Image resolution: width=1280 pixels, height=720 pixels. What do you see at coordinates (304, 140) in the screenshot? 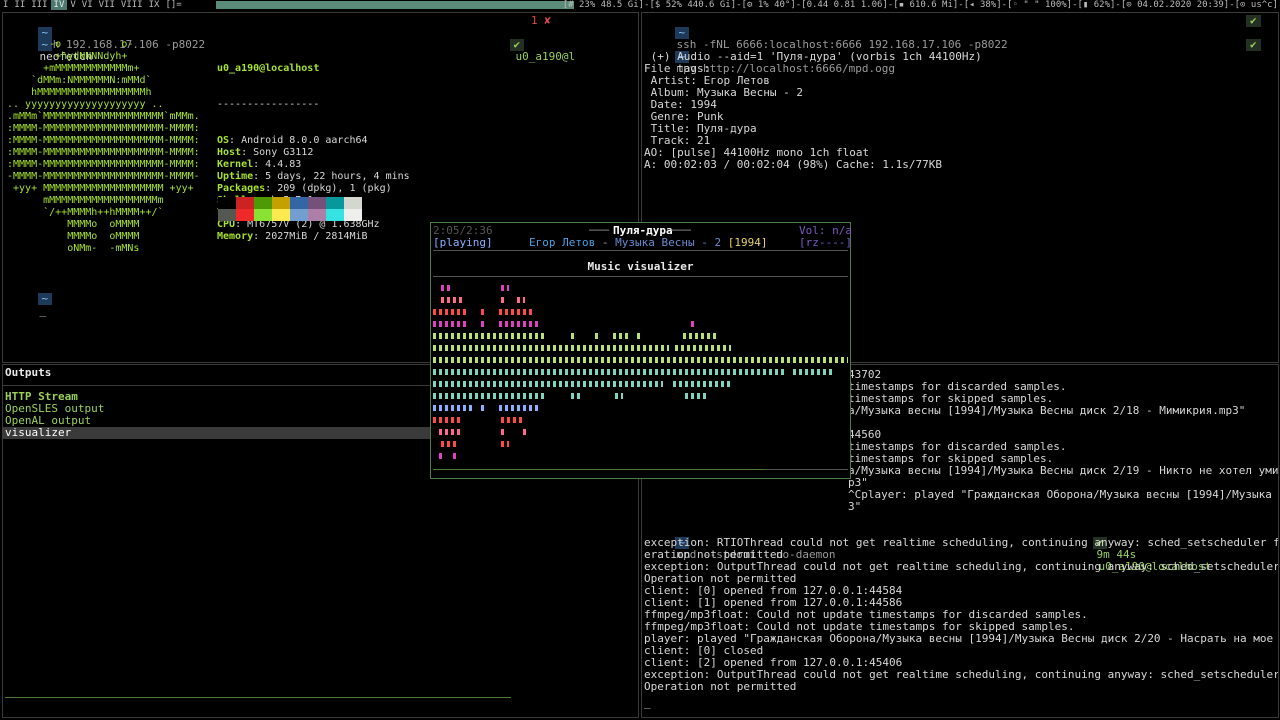
I see `info-value: Android 8.0.0 aarch64` at bounding box center [304, 140].